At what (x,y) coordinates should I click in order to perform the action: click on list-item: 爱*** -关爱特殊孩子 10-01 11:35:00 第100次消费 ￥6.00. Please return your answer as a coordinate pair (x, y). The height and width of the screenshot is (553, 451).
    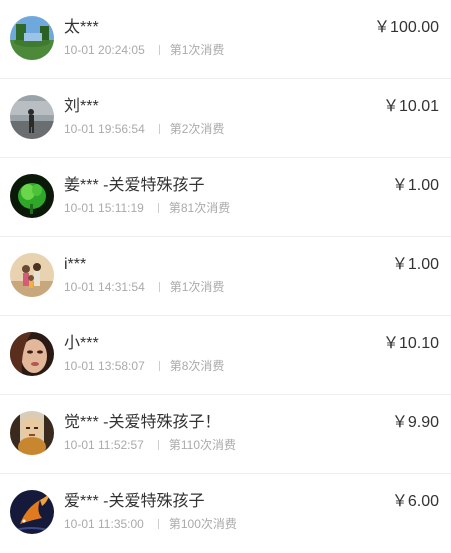
    Looking at the image, I should click on (225, 513).